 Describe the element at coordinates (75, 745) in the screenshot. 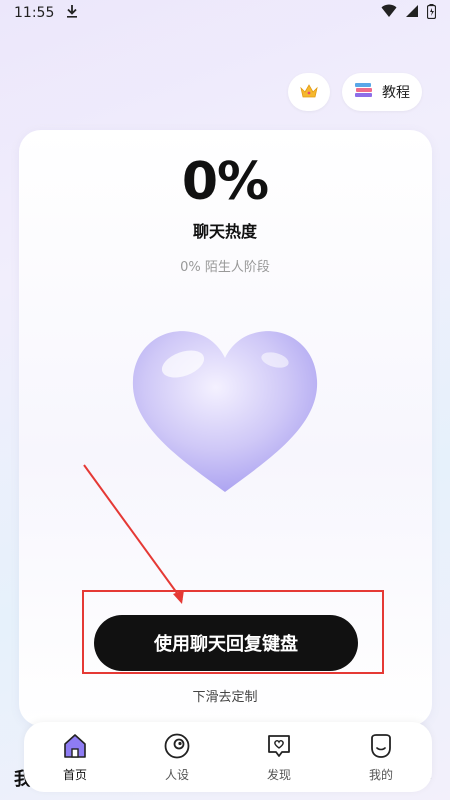

I see `home-icon` at that location.